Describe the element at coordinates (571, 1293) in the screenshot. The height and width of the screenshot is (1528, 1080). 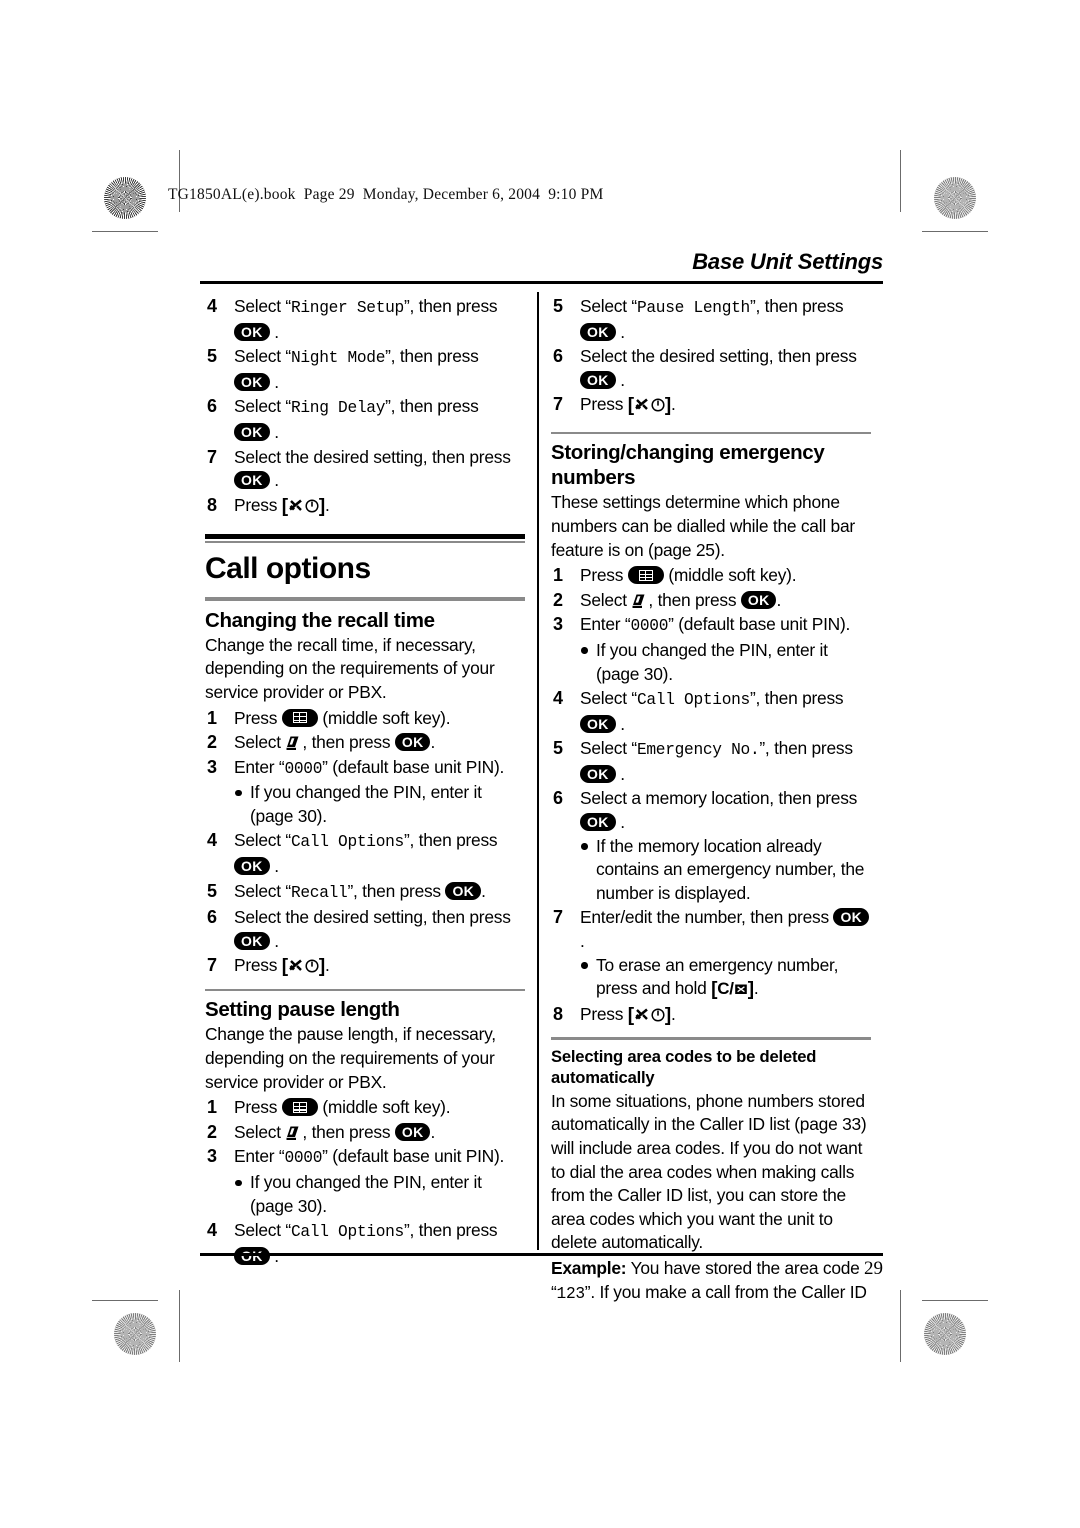
I see `example-area-code: 123` at that location.